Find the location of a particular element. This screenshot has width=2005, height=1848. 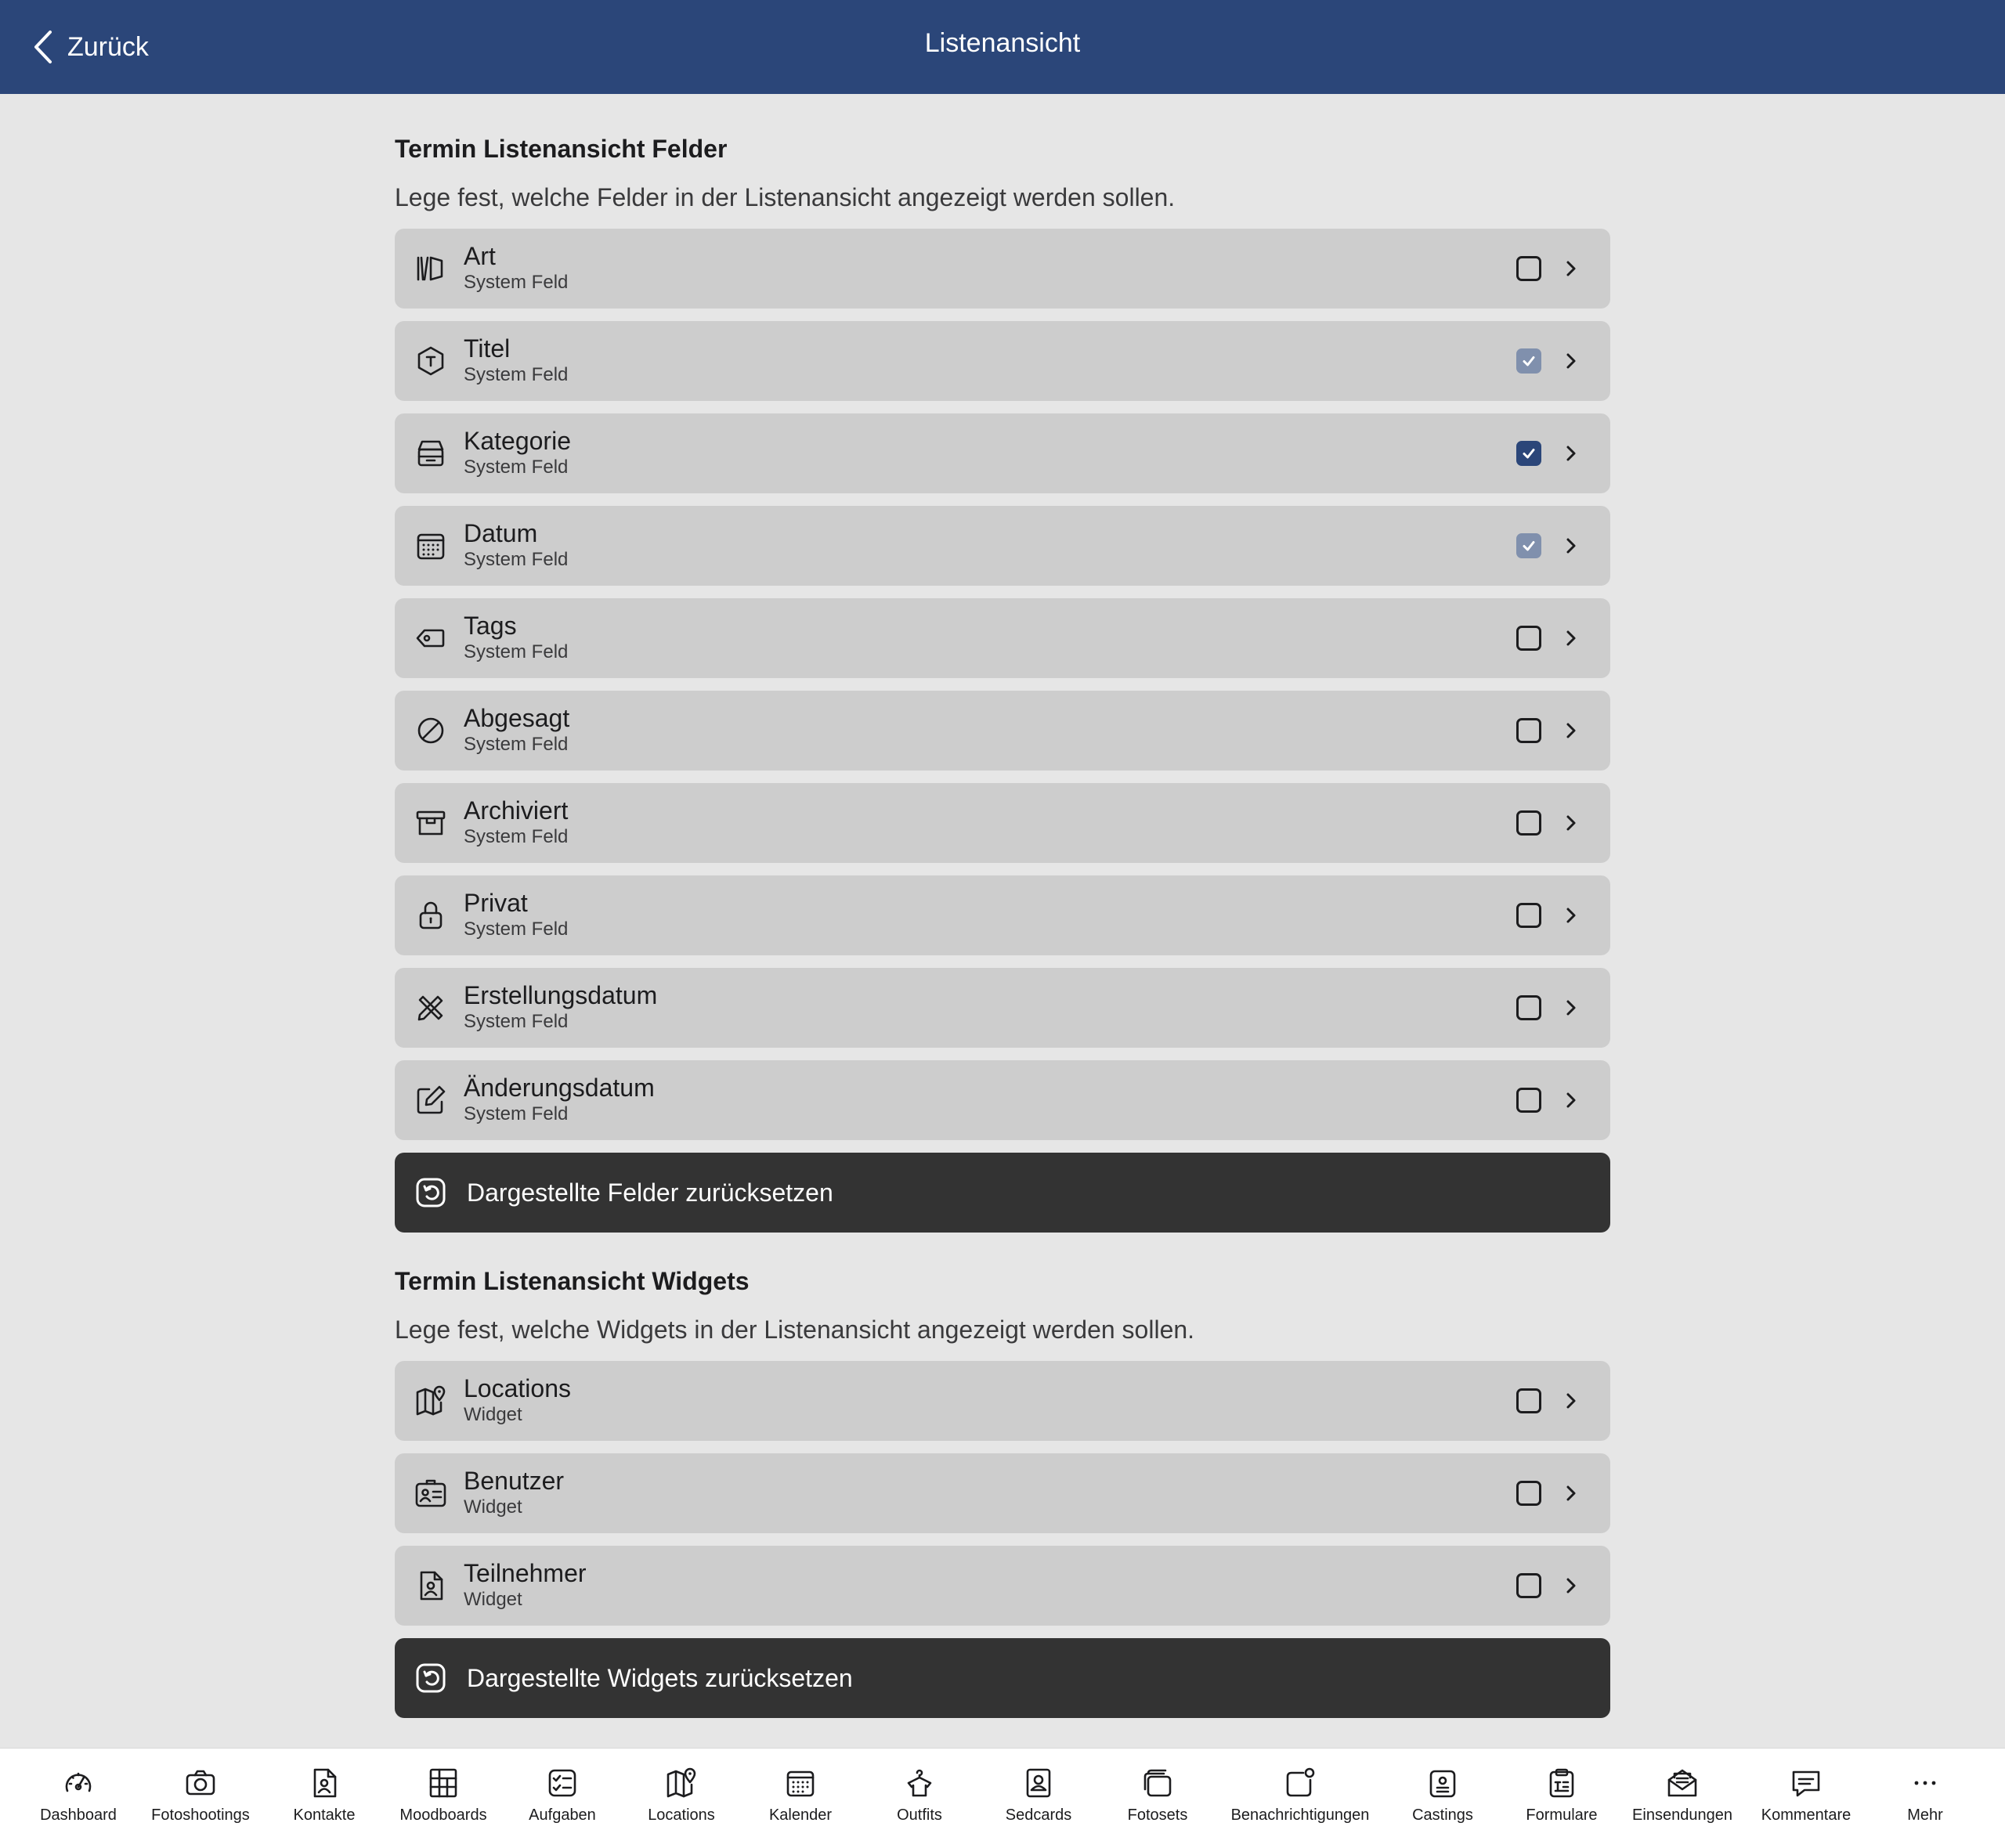

columns-icon is located at coordinates (431, 268).